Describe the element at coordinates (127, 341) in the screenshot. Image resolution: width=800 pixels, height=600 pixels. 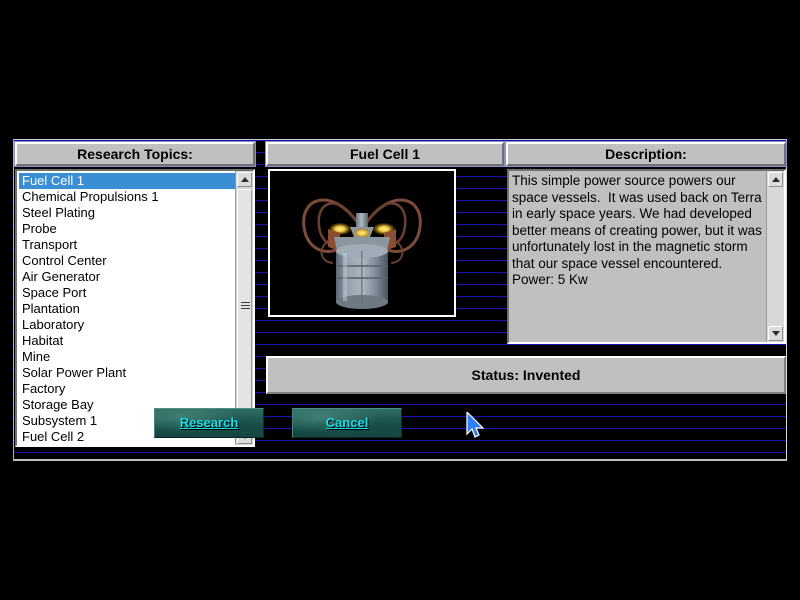
I see `topic-list-item: Habitat` at that location.